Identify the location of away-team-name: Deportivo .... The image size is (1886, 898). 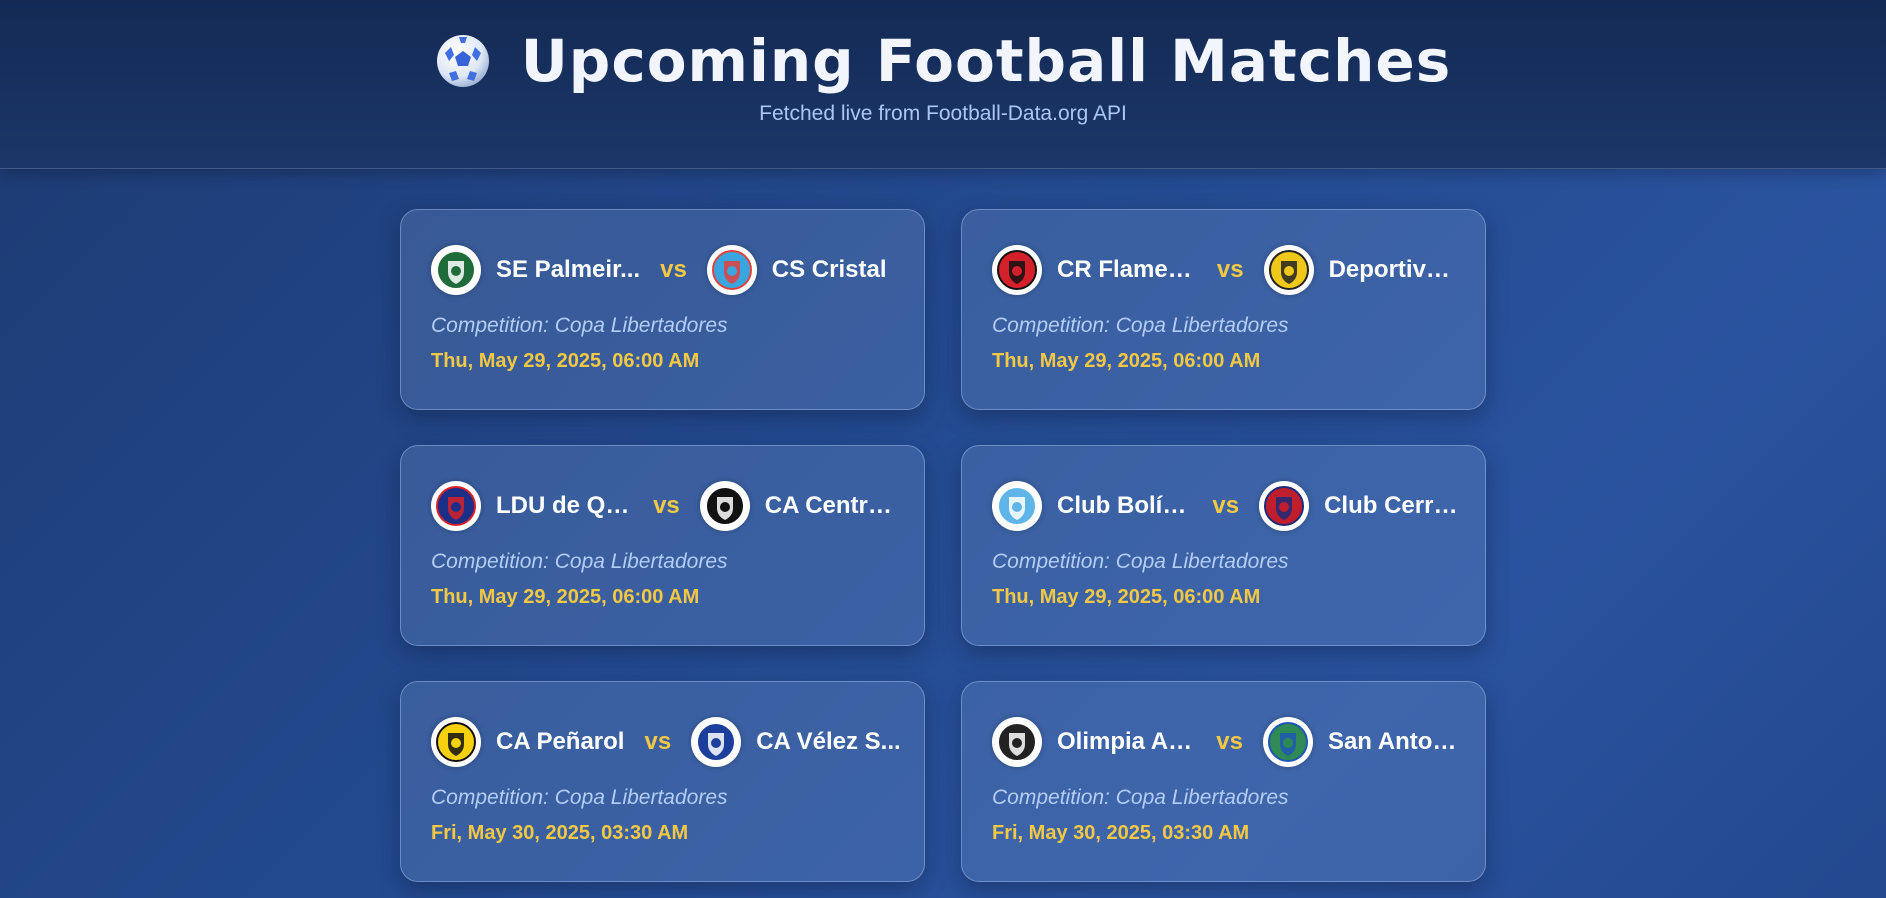
(1395, 269).